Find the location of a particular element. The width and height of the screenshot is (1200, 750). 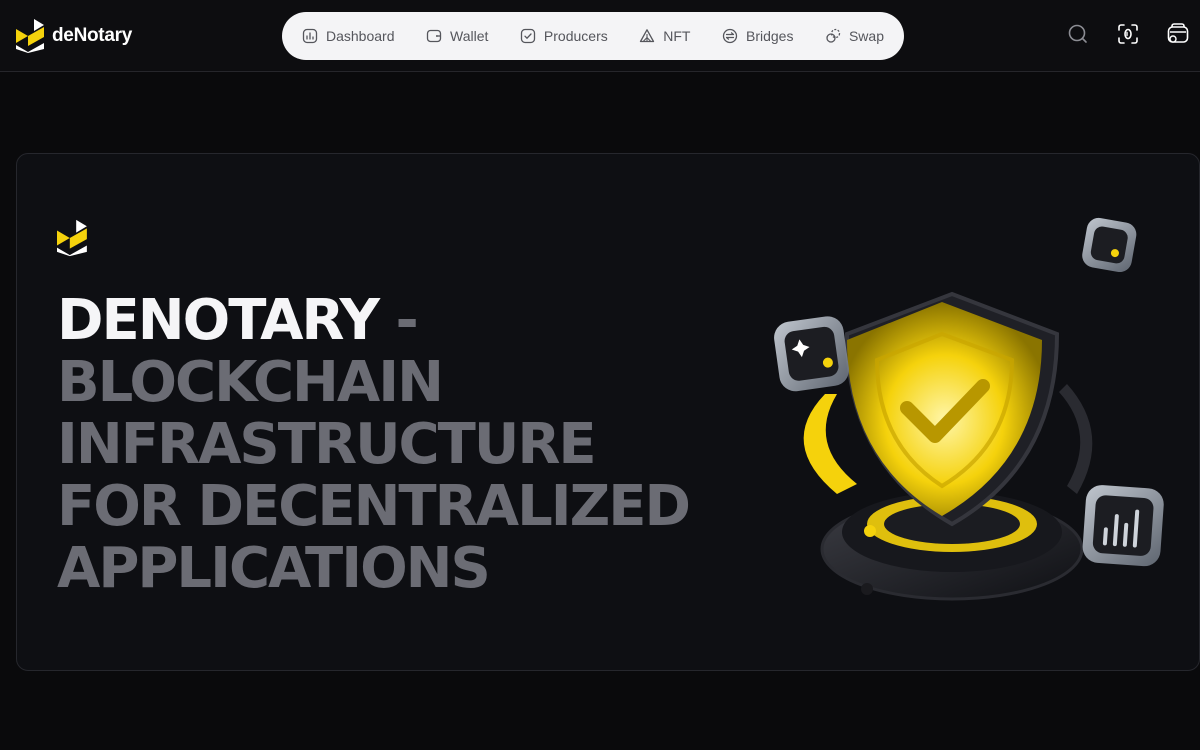

scan-icon is located at coordinates (1128, 34).